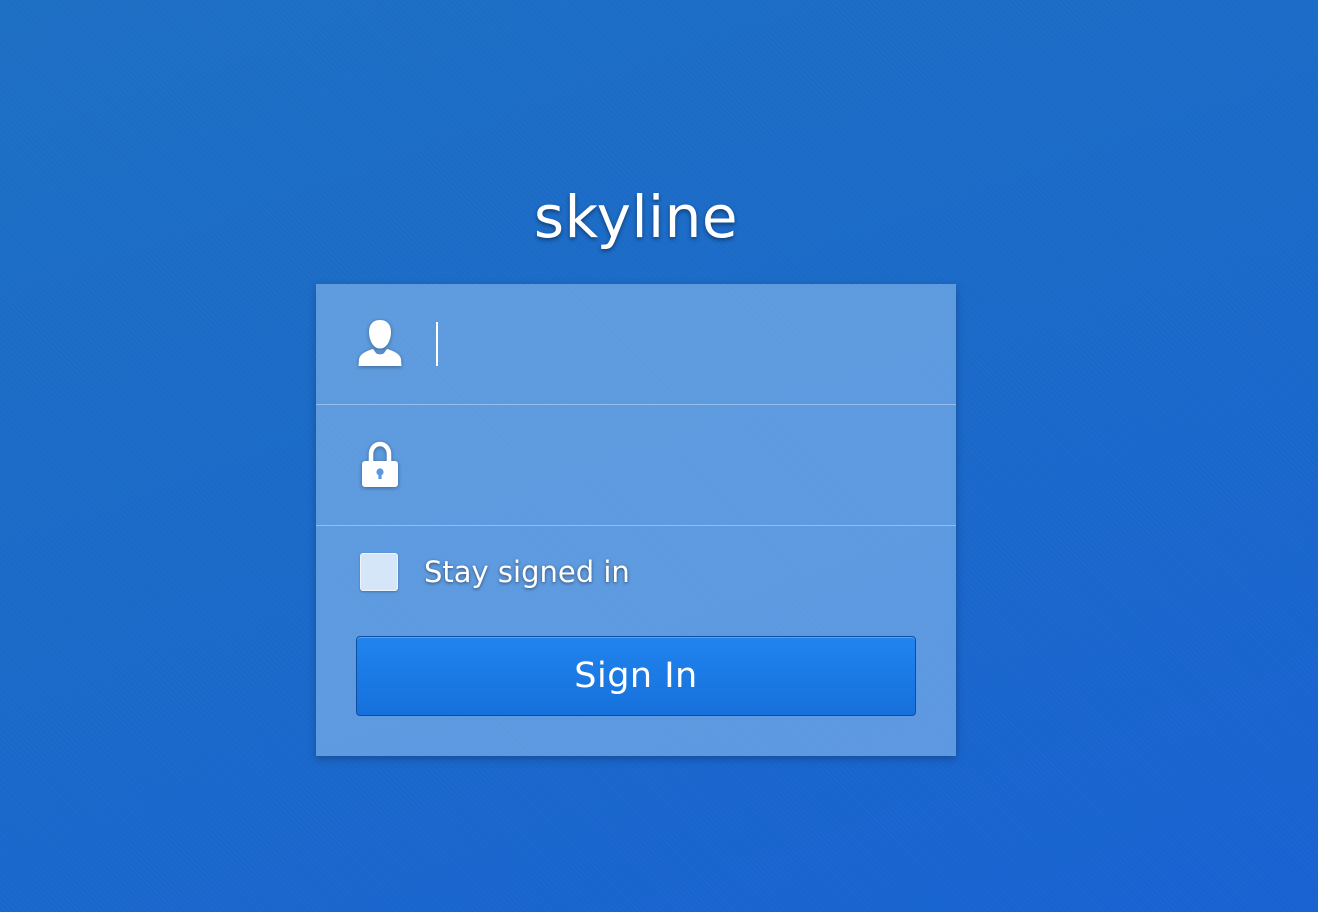  What do you see at coordinates (527, 572) in the screenshot?
I see `stay-signed-in-label: Stay signed in` at bounding box center [527, 572].